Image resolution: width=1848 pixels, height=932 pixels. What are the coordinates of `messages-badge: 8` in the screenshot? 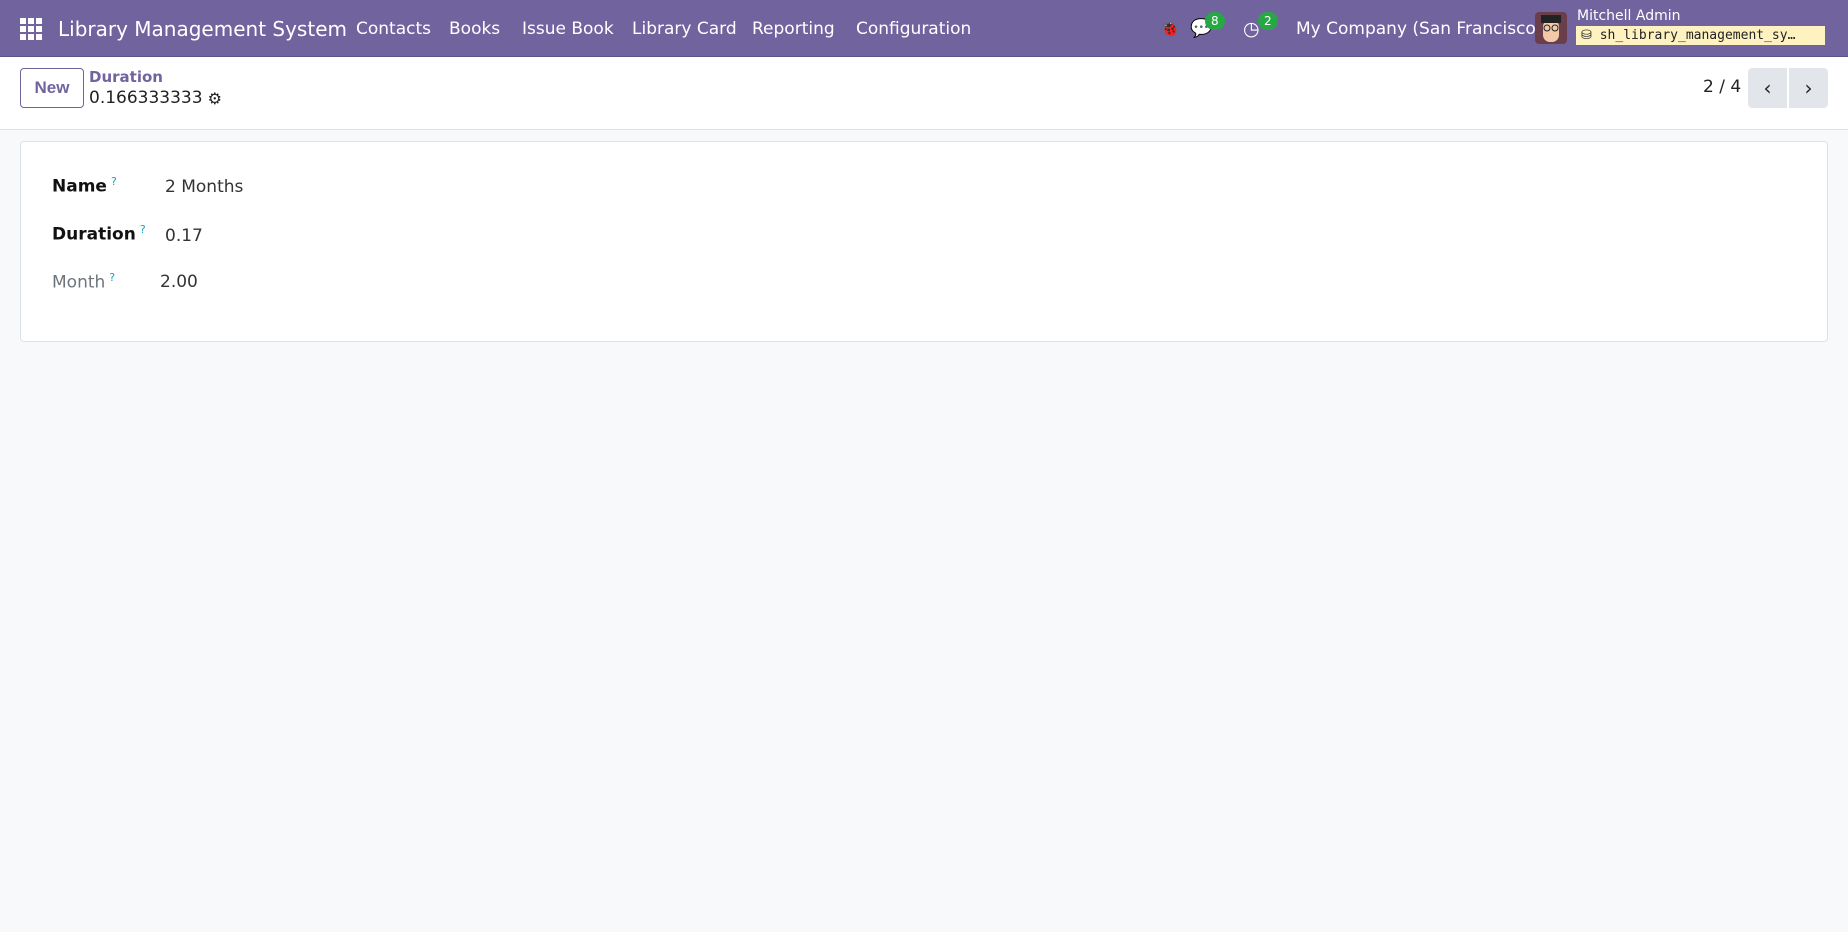 It's located at (1215, 21).